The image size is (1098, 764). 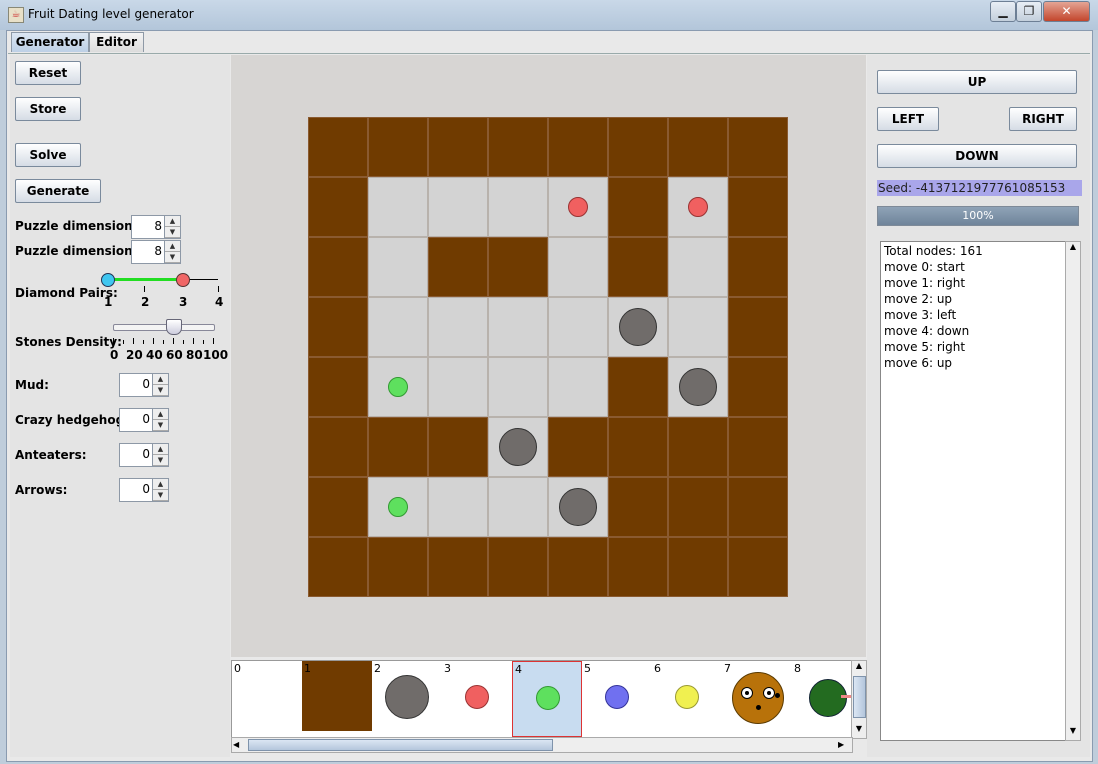 I want to click on up-button: UP, so click(x=977, y=82).